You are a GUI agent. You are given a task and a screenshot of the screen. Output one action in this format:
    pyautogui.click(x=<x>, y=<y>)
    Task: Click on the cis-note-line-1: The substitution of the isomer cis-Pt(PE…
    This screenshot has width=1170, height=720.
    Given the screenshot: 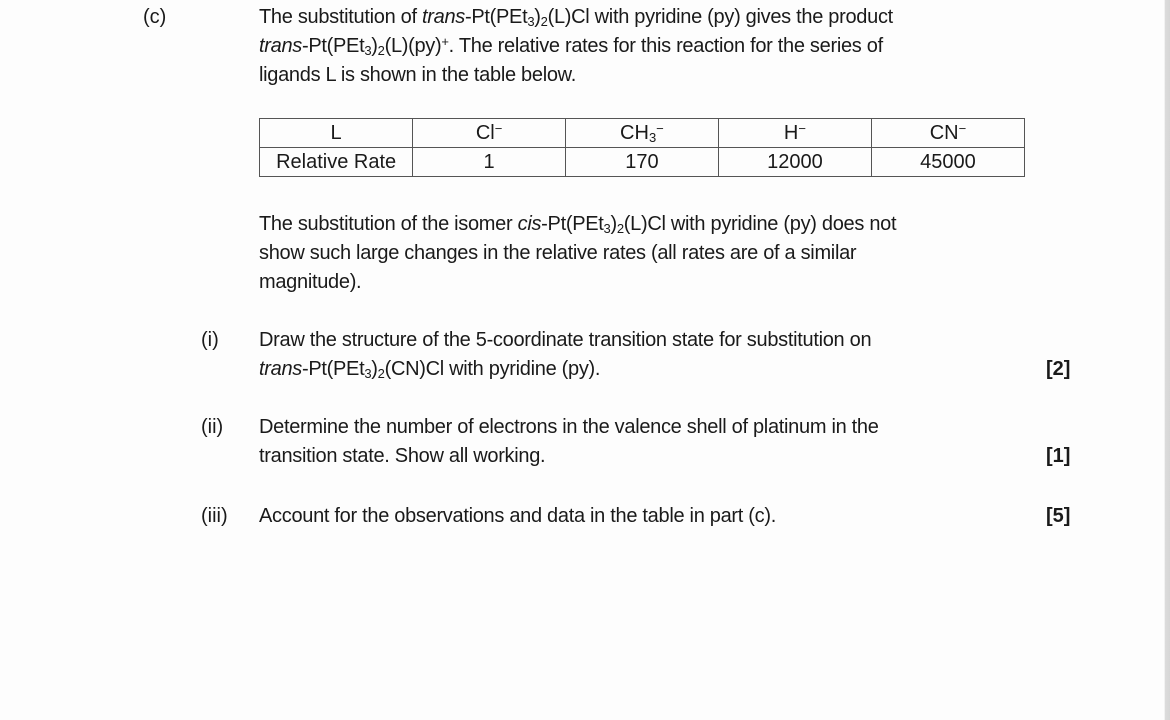 What is the action you would take?
    pyautogui.click(x=578, y=224)
    